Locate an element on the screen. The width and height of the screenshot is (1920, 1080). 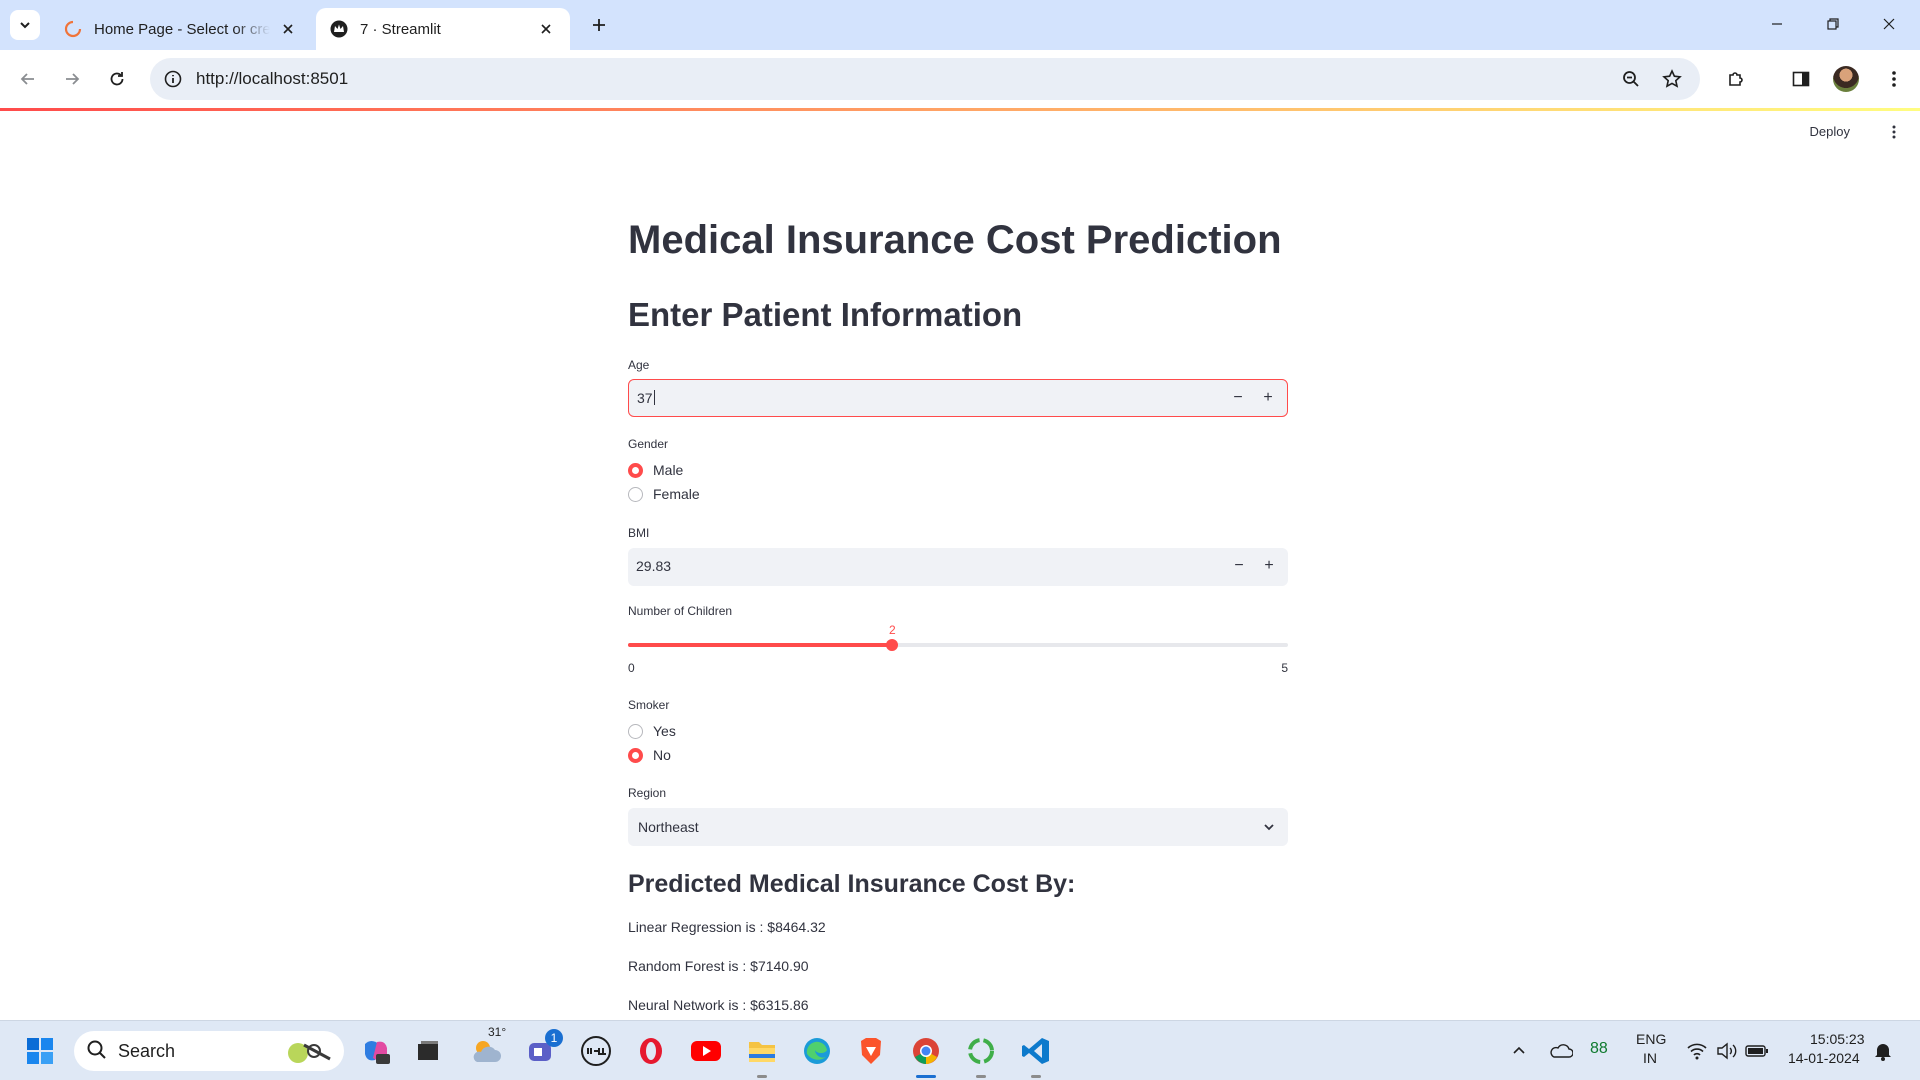
radio-selected-icon is located at coordinates (635, 470).